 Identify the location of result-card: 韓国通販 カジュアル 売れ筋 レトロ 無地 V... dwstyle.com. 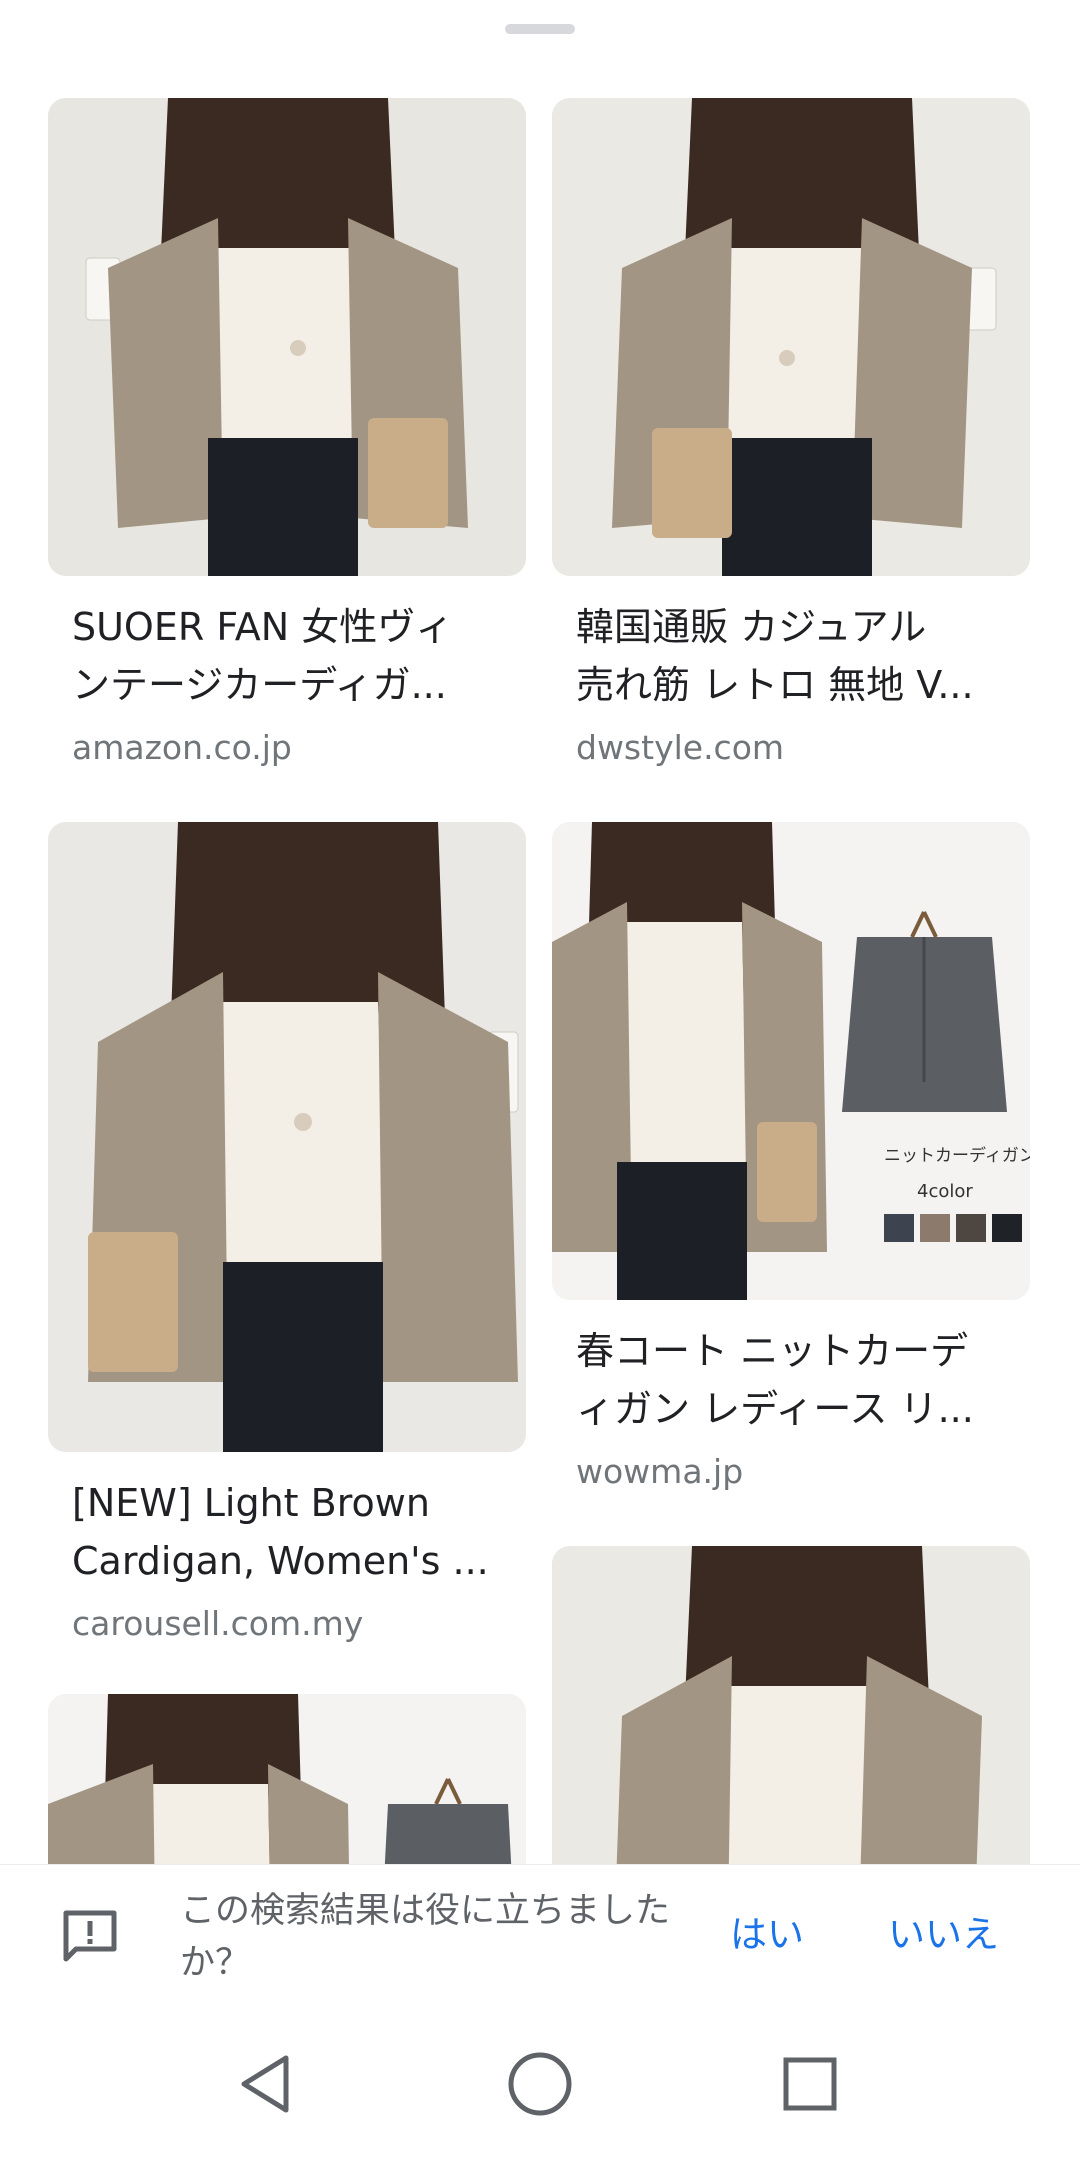
(791, 434).